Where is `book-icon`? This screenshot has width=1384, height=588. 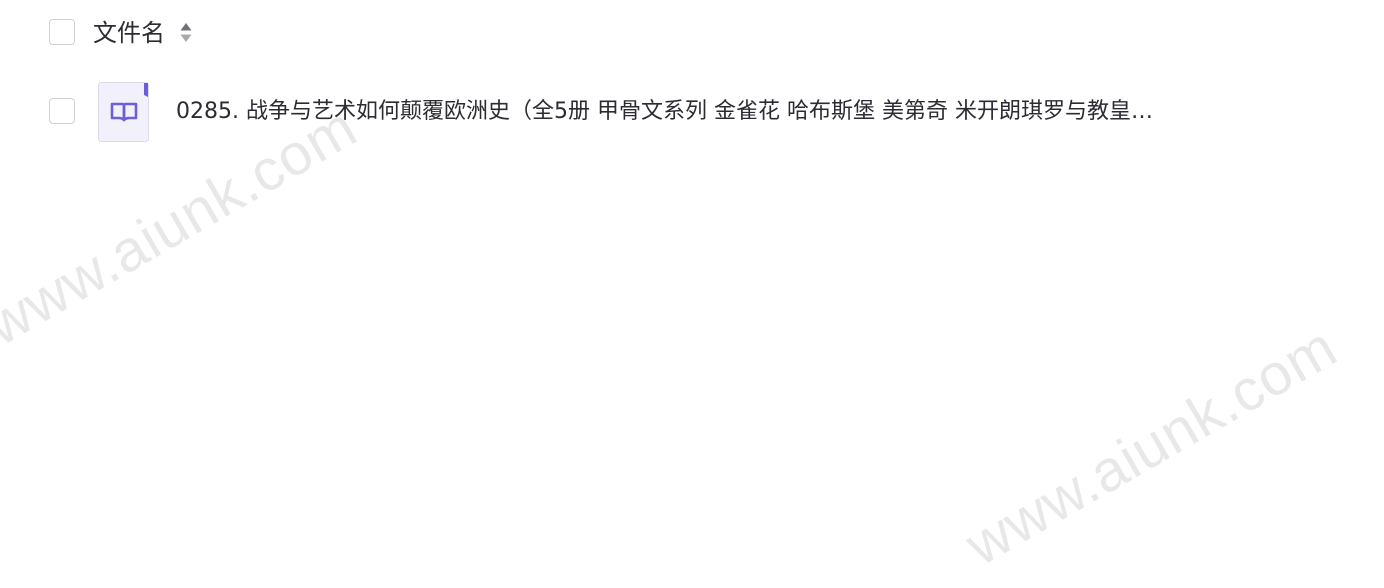 book-icon is located at coordinates (124, 112).